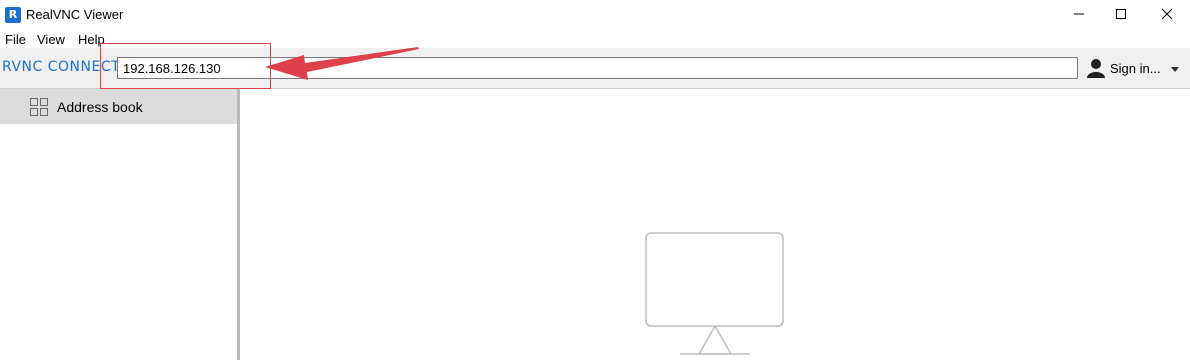  What do you see at coordinates (1175, 69) in the screenshot?
I see `chevron-down-icon` at bounding box center [1175, 69].